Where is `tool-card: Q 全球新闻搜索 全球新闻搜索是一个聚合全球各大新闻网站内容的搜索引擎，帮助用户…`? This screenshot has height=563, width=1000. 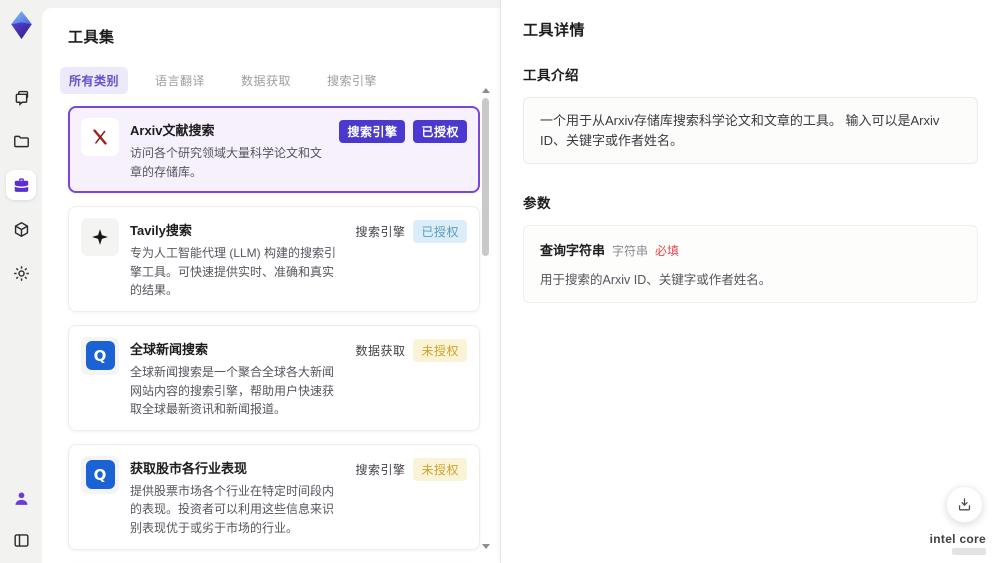 tool-card: Q 全球新闻搜索 全球新闻搜索是一个聚合全球各大新闻网站内容的搜索引擎，帮助用户… is located at coordinates (274, 377).